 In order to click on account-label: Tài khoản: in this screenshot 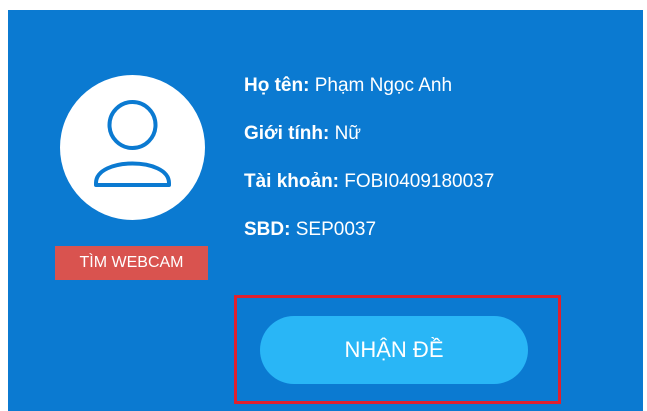, I will do `click(292, 181)`.